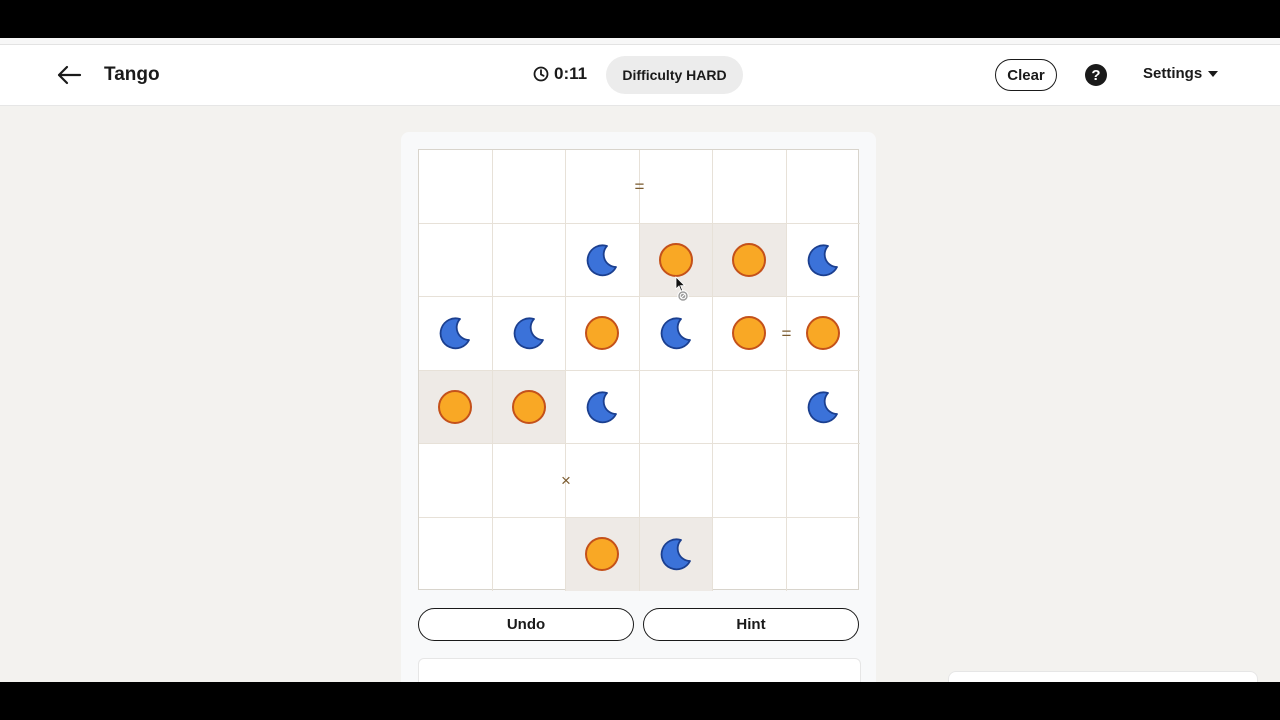  I want to click on timer-value: 0:11, so click(571, 73).